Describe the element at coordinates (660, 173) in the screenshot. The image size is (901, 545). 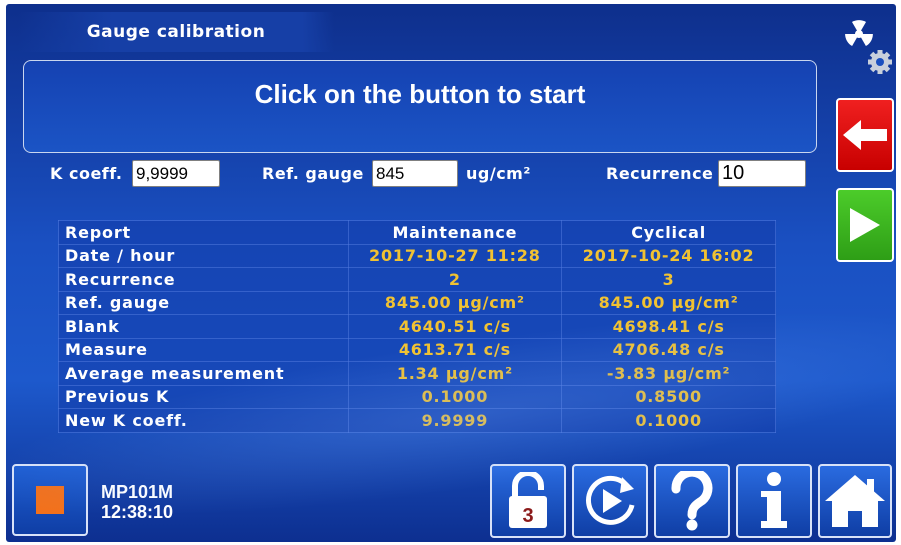
I see `recurrence-label: Recurrence` at that location.